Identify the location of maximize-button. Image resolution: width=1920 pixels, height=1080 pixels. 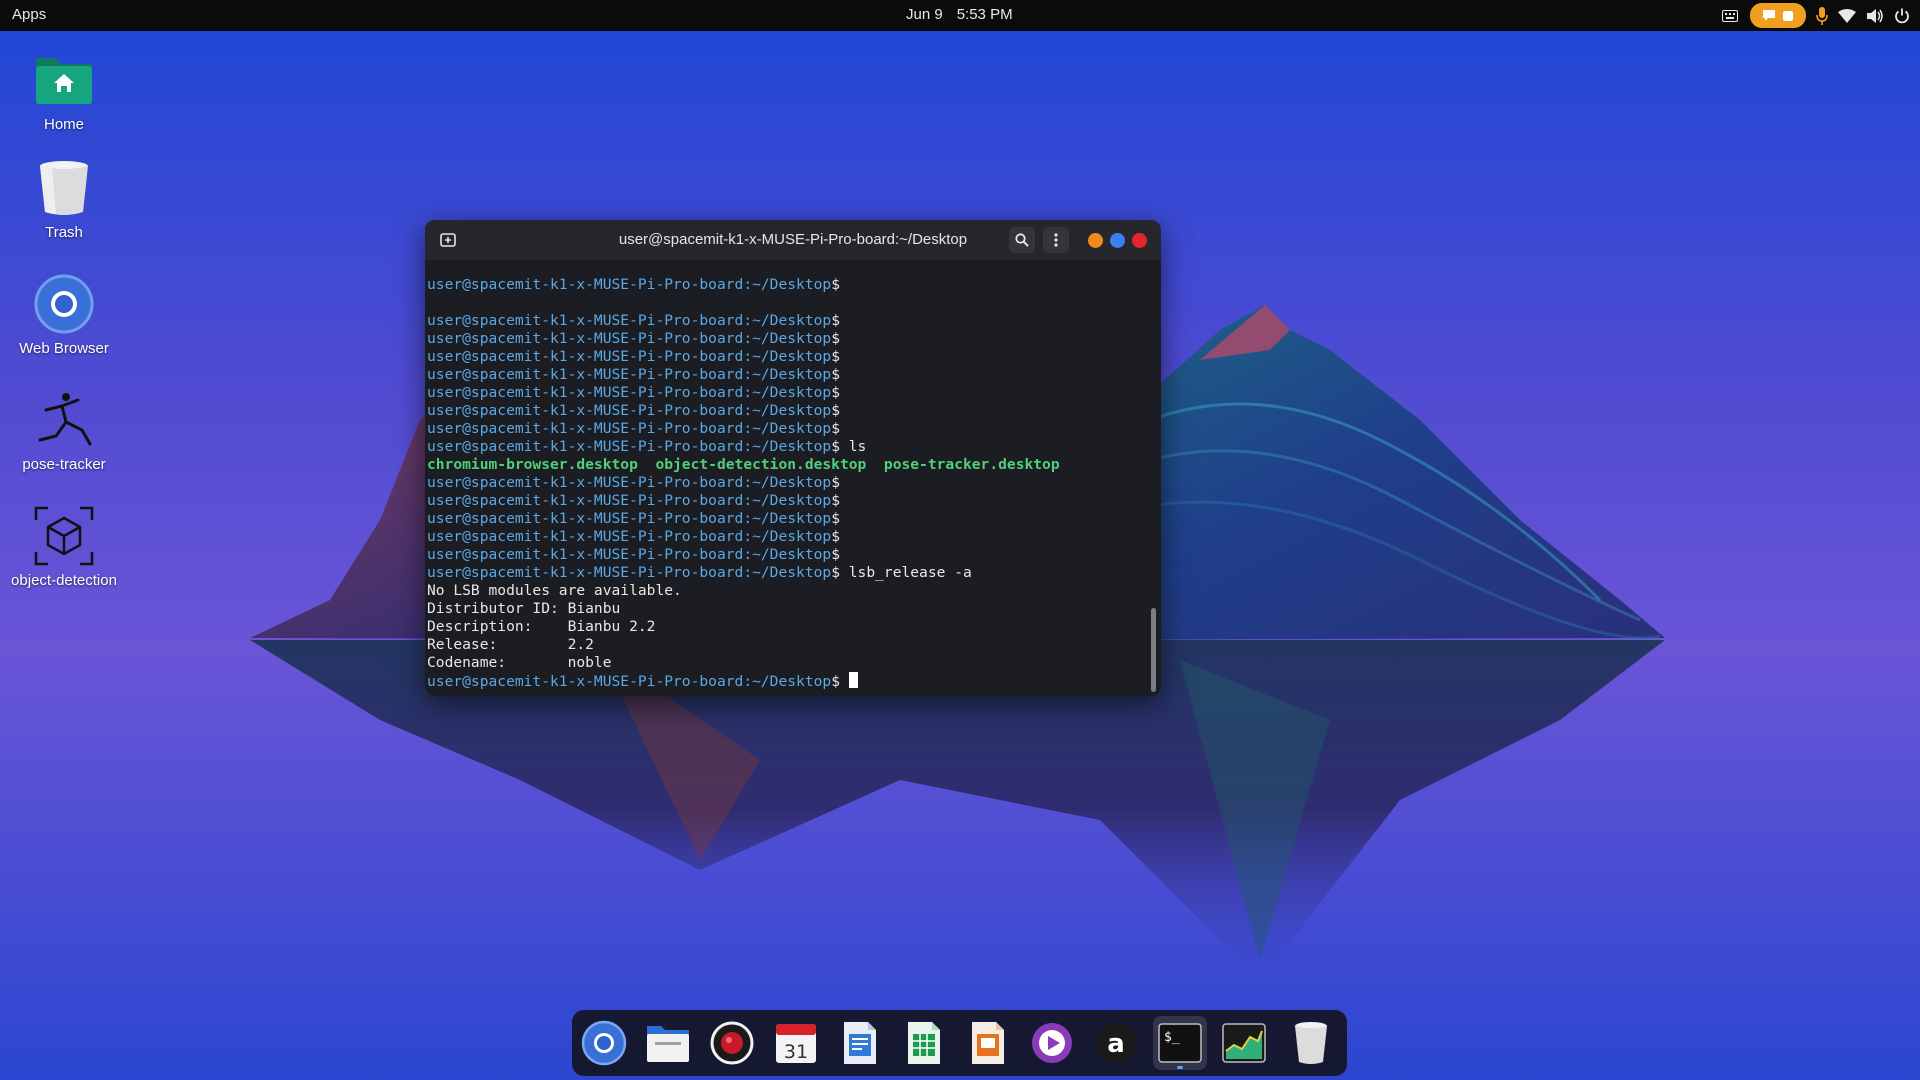
(1117, 240).